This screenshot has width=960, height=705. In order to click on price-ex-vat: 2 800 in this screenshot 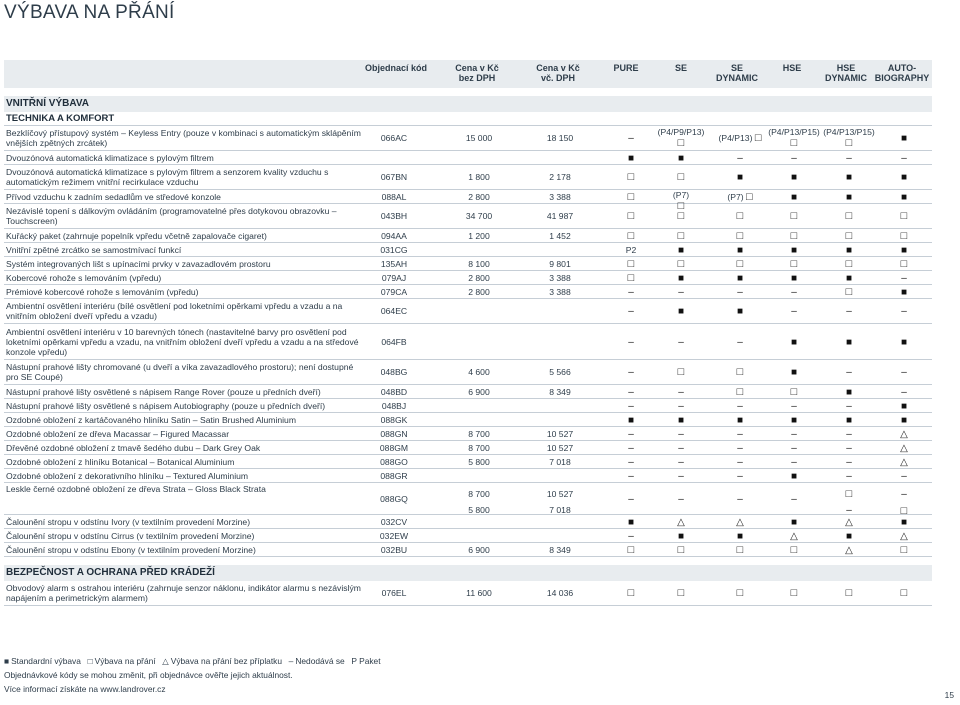, I will do `click(479, 277)`.